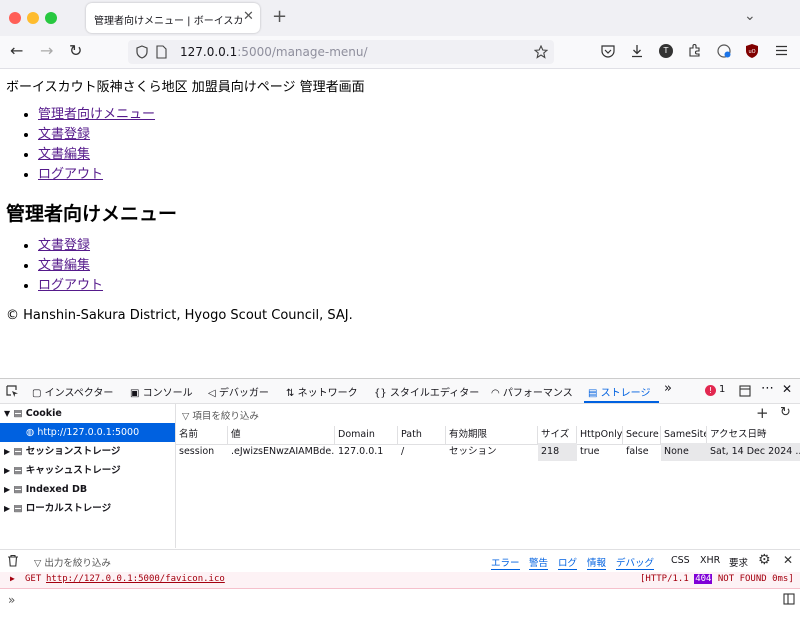 This screenshot has width=800, height=629. I want to click on sidebar-item-session-storage: ▶ ▤ セッションストレージ, so click(87, 451).